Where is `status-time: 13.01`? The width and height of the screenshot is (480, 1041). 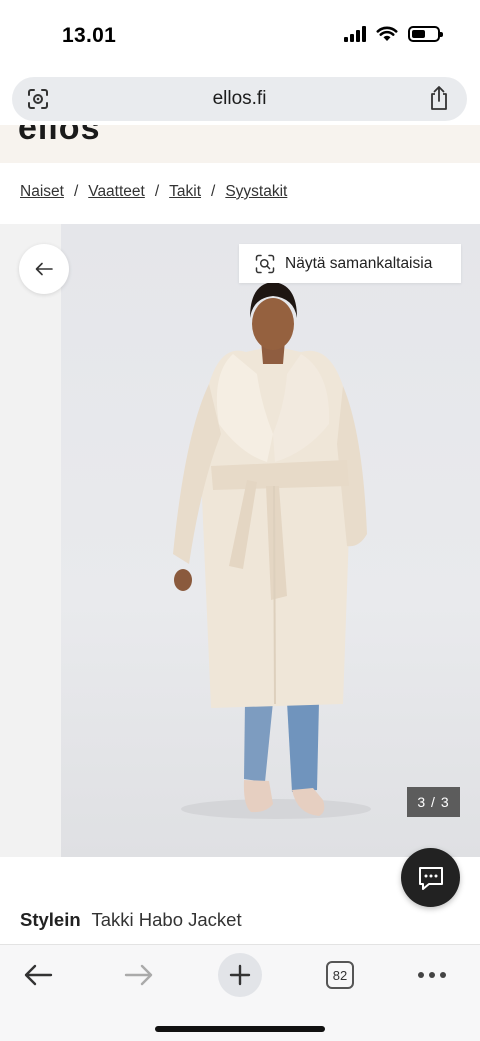
status-time: 13.01 is located at coordinates (89, 35).